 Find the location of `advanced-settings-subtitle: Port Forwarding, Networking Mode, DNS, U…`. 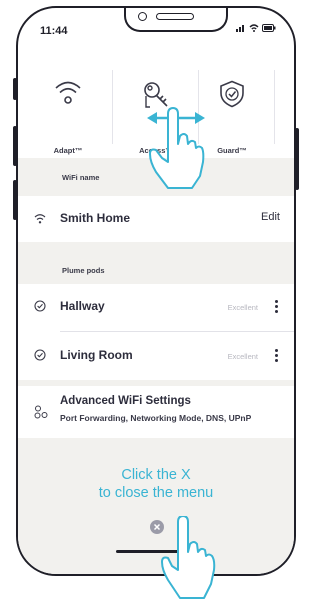

advanced-settings-subtitle: Port Forwarding, Networking Mode, DNS, U… is located at coordinates (156, 418).